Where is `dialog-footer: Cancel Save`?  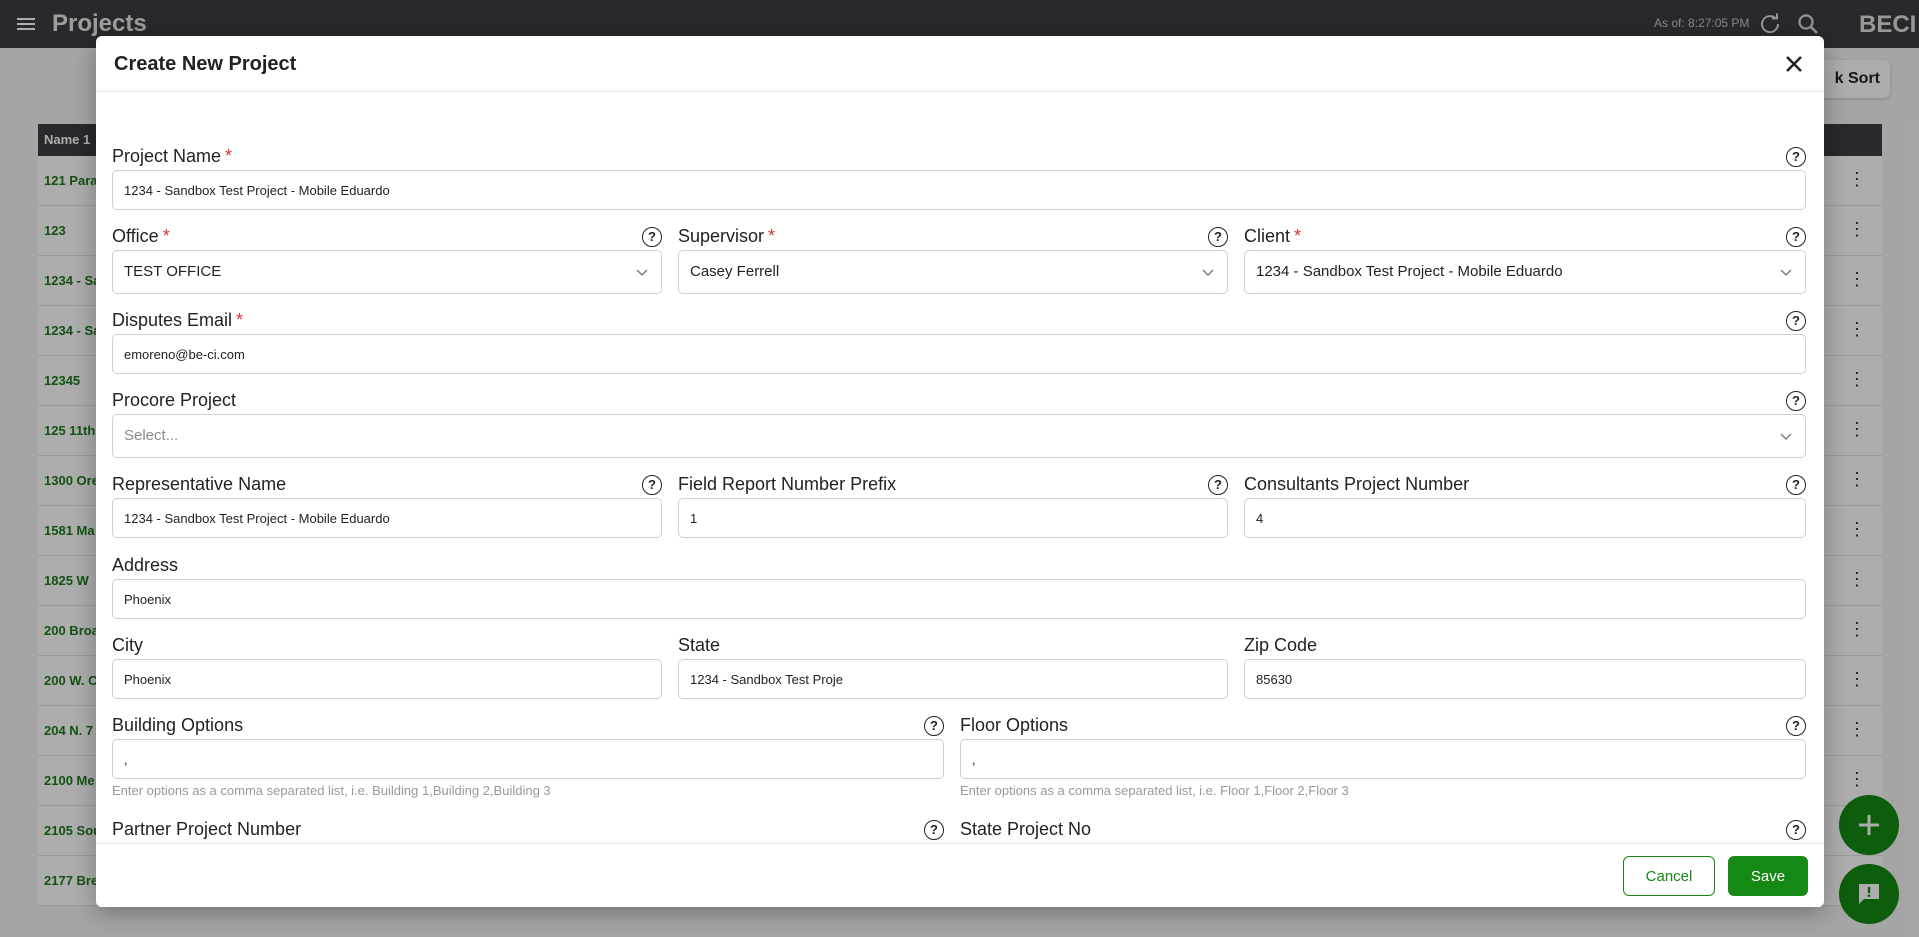
dialog-footer: Cancel Save is located at coordinates (960, 875).